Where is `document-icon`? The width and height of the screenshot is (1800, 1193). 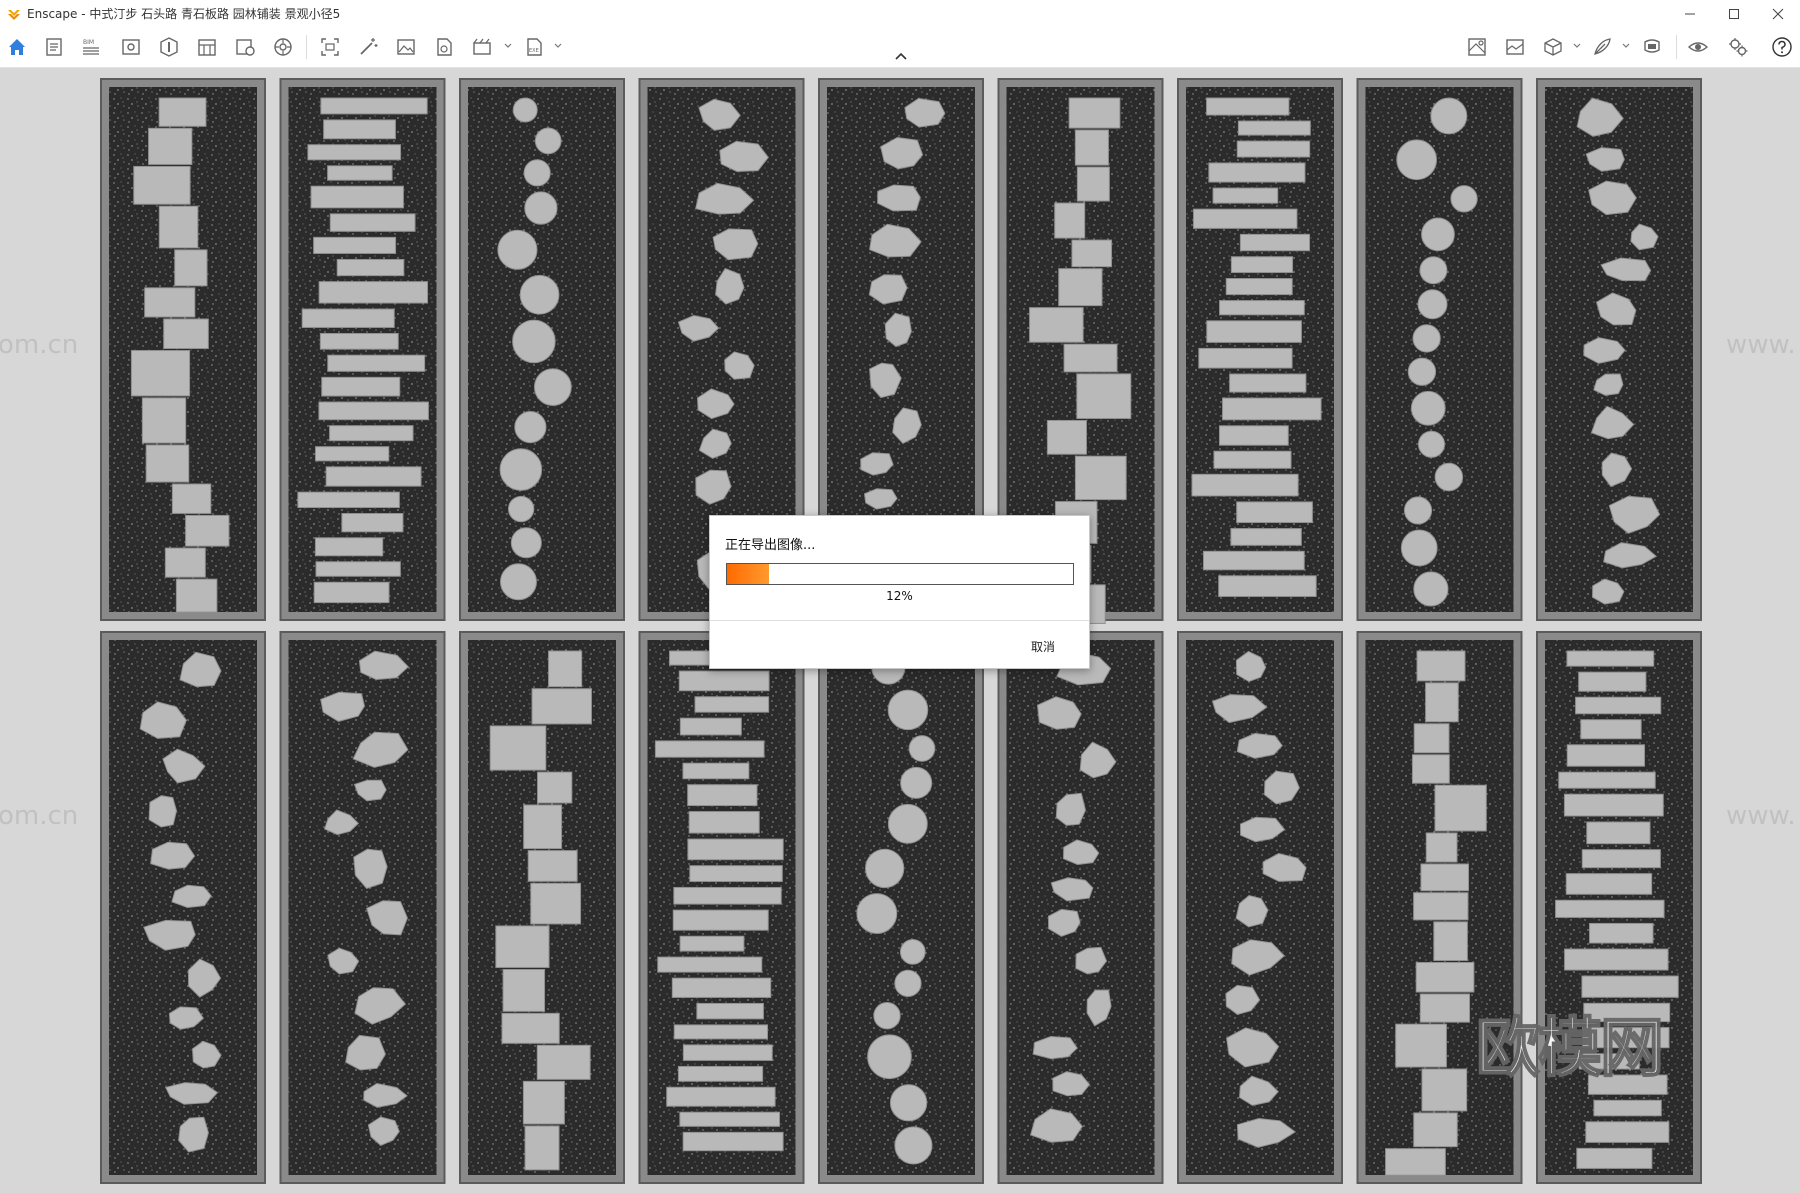 document-icon is located at coordinates (54, 47).